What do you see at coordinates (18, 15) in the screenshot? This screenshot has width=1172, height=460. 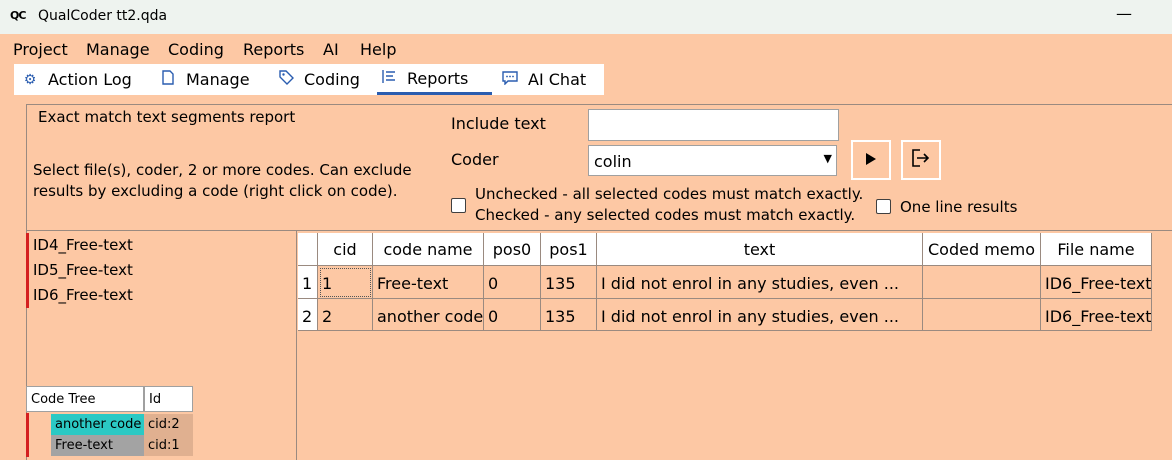 I see `qualcoder-logo-icon: QC` at bounding box center [18, 15].